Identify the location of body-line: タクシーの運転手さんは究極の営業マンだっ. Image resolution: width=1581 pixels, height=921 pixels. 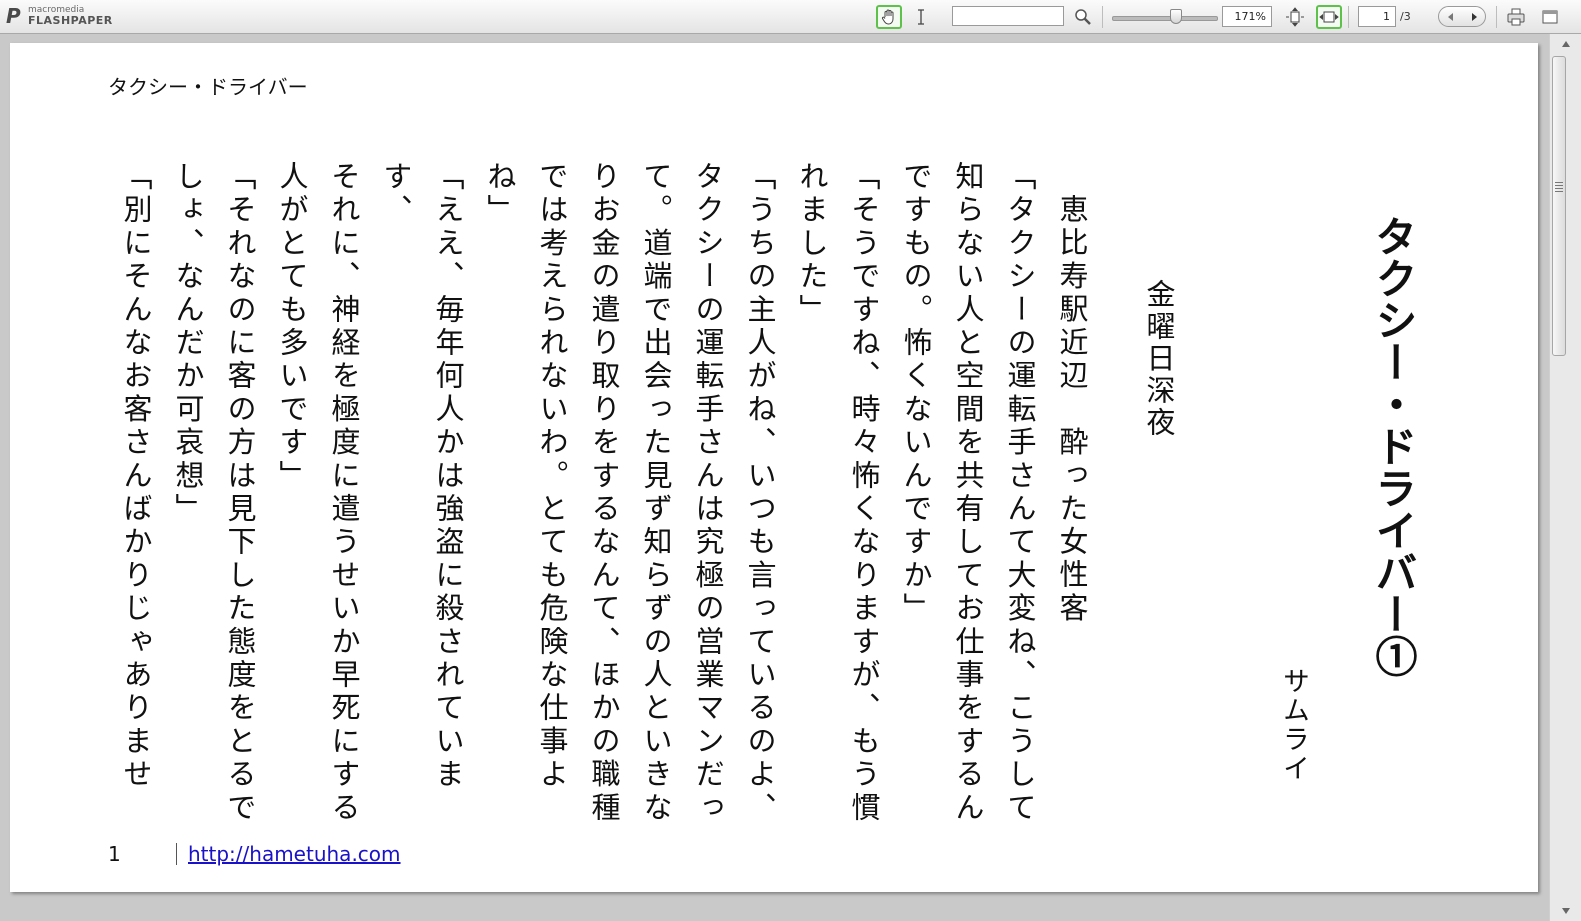
(708, 493).